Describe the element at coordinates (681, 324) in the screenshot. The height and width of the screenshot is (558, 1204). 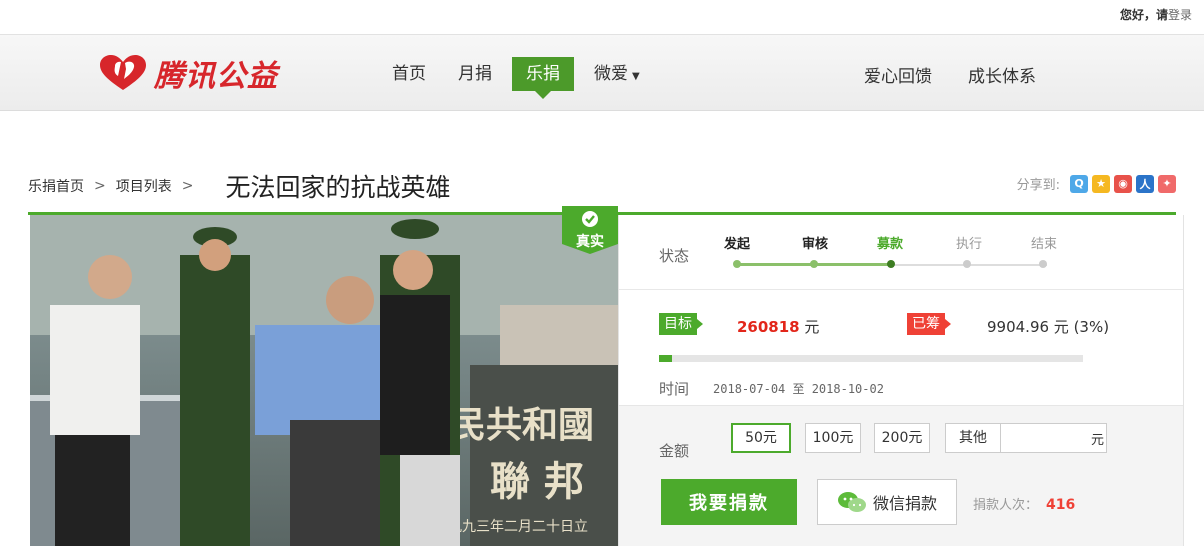
I see `target-tag: 目标` at that location.